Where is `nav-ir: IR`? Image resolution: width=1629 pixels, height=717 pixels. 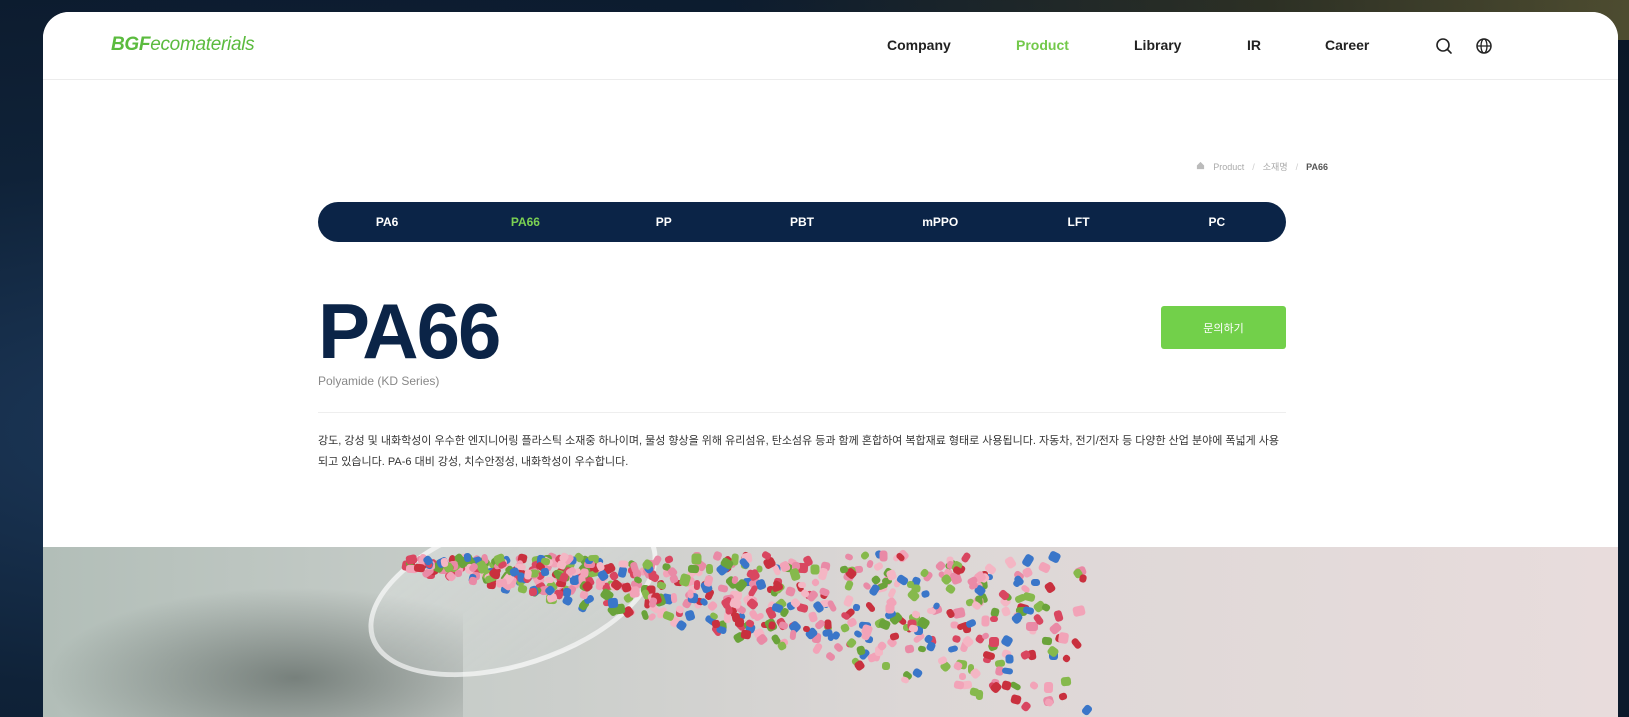 nav-ir: IR is located at coordinates (1254, 45).